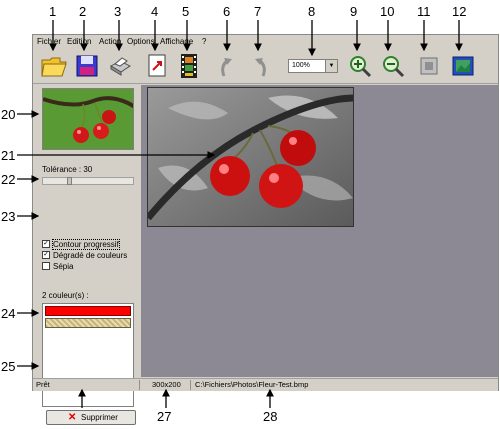  Describe the element at coordinates (228, 66) in the screenshot. I see `undo-icon` at that location.